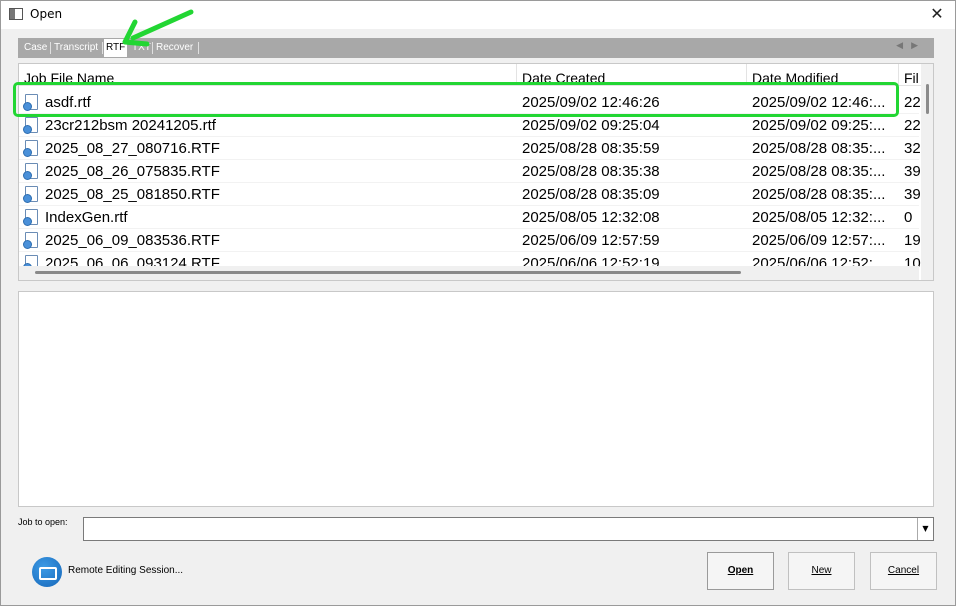  Describe the element at coordinates (821, 571) in the screenshot. I see `new-button: New` at that location.